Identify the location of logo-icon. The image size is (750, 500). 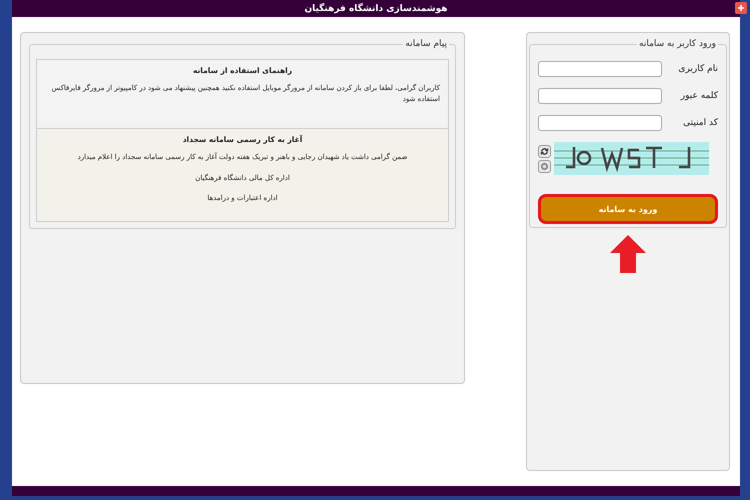
(741, 8).